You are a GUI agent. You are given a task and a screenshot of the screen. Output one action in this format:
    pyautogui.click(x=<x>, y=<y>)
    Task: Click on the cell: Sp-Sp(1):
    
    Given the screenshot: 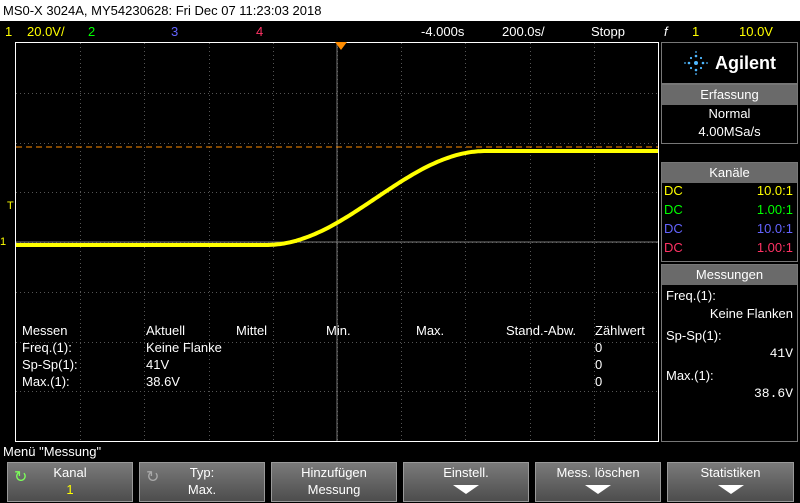 What is the action you would take?
    pyautogui.click(x=50, y=364)
    